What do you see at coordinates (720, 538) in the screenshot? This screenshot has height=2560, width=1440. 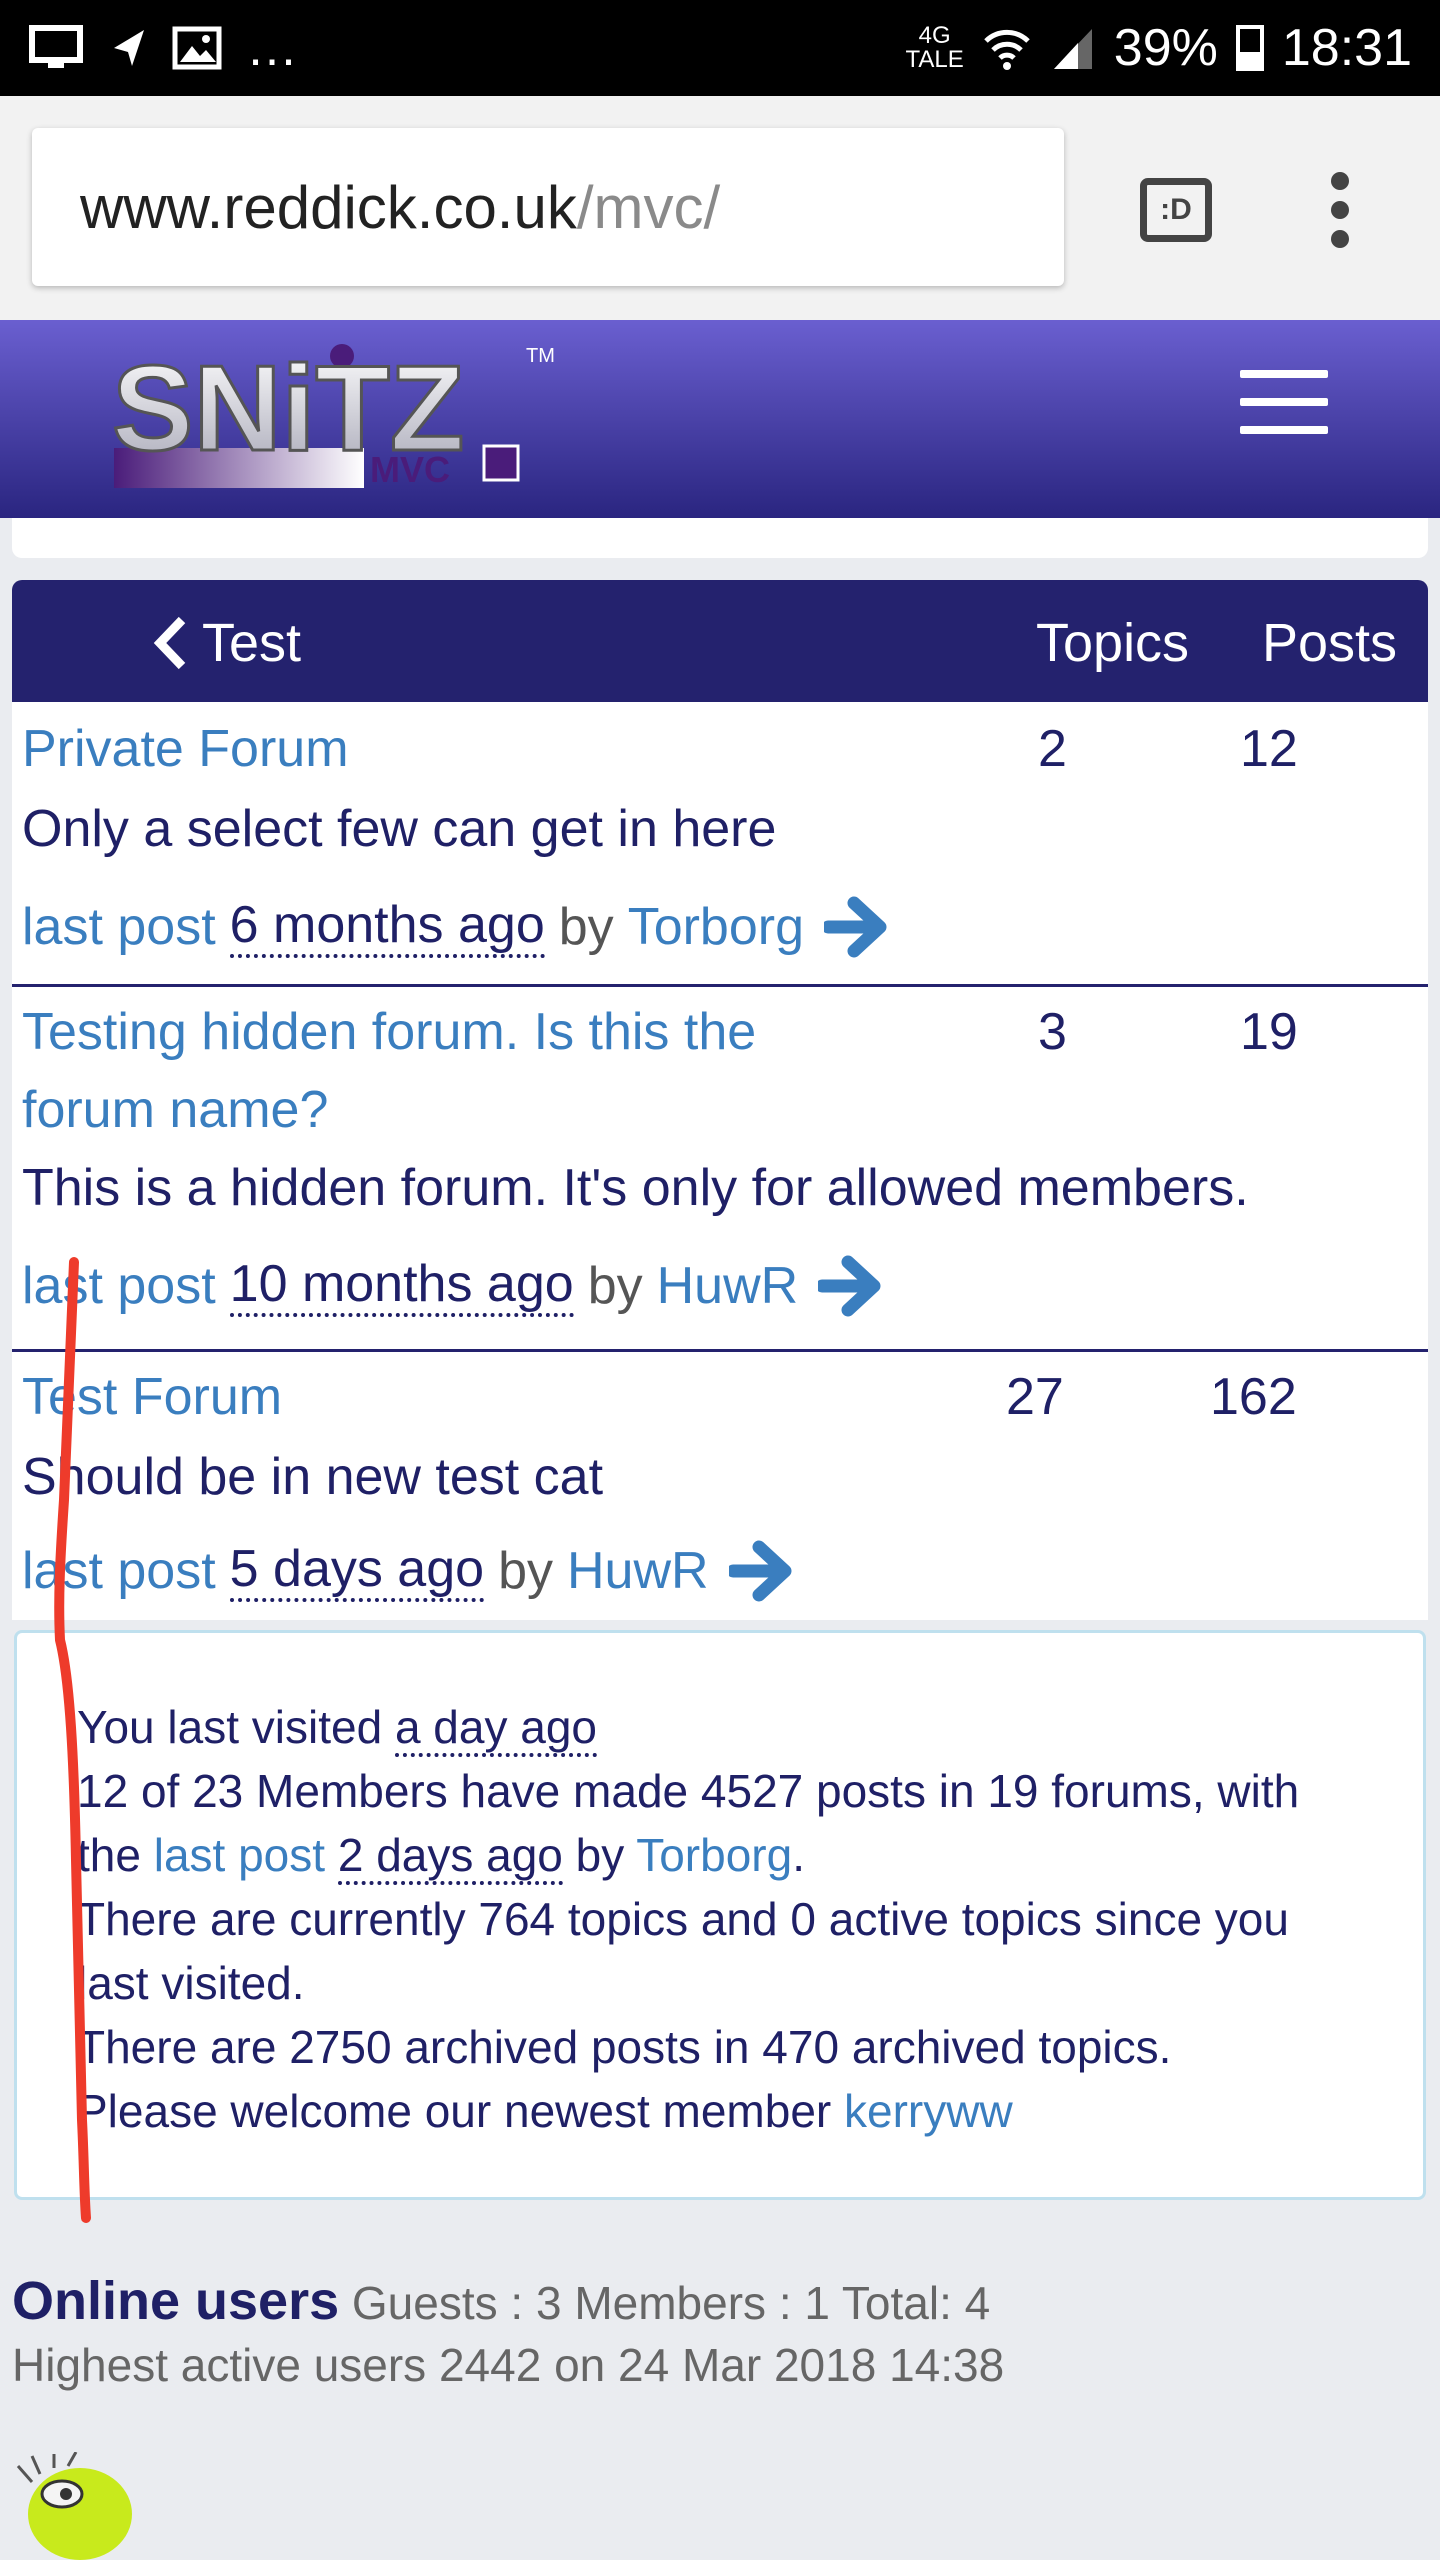 I see `content-strip` at bounding box center [720, 538].